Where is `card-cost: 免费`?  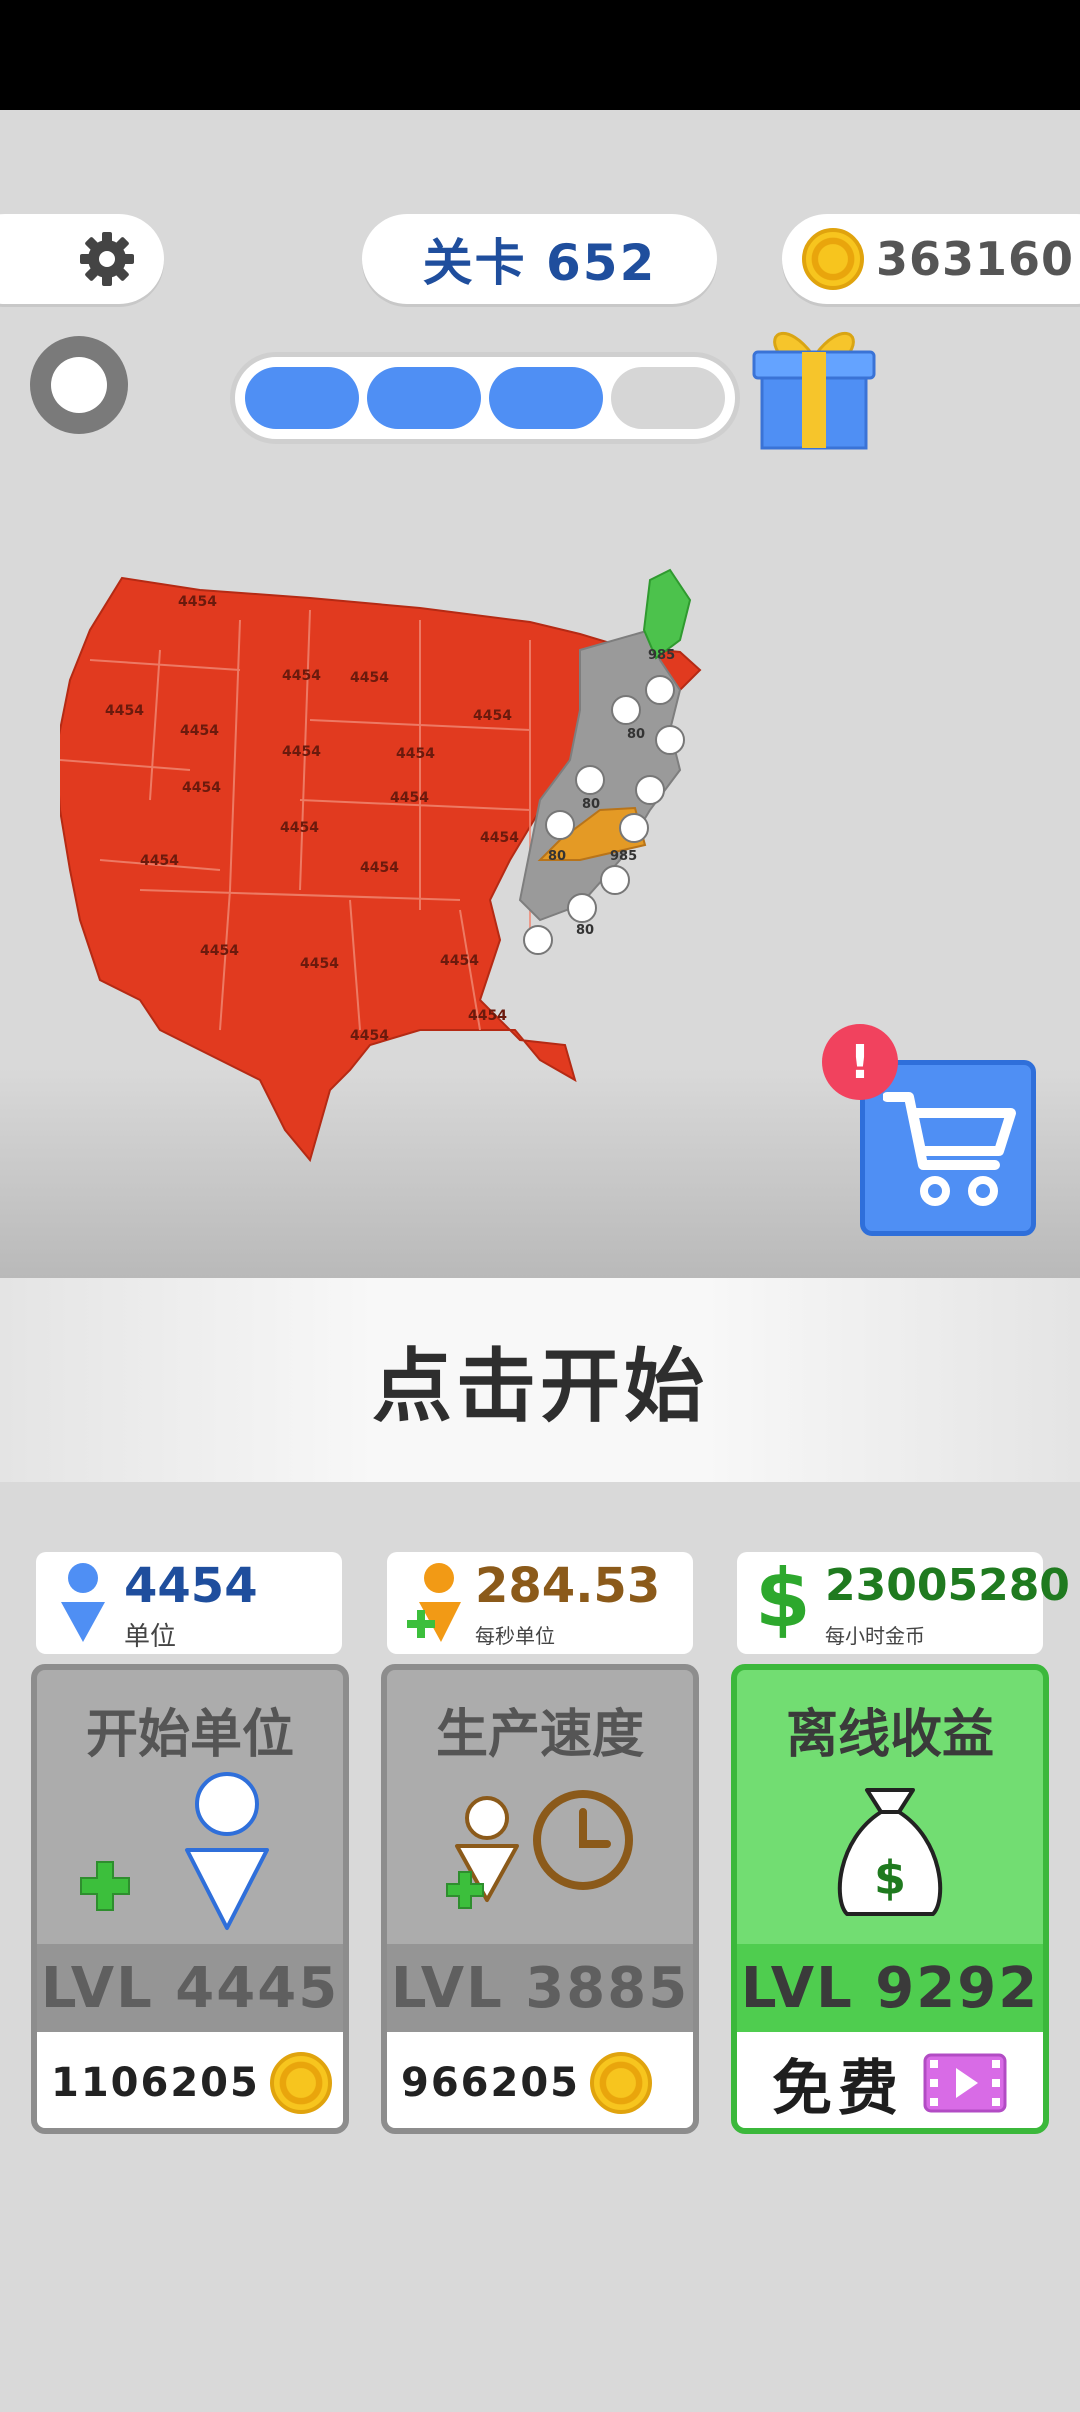
card-cost: 免费 is located at coordinates (838, 2088).